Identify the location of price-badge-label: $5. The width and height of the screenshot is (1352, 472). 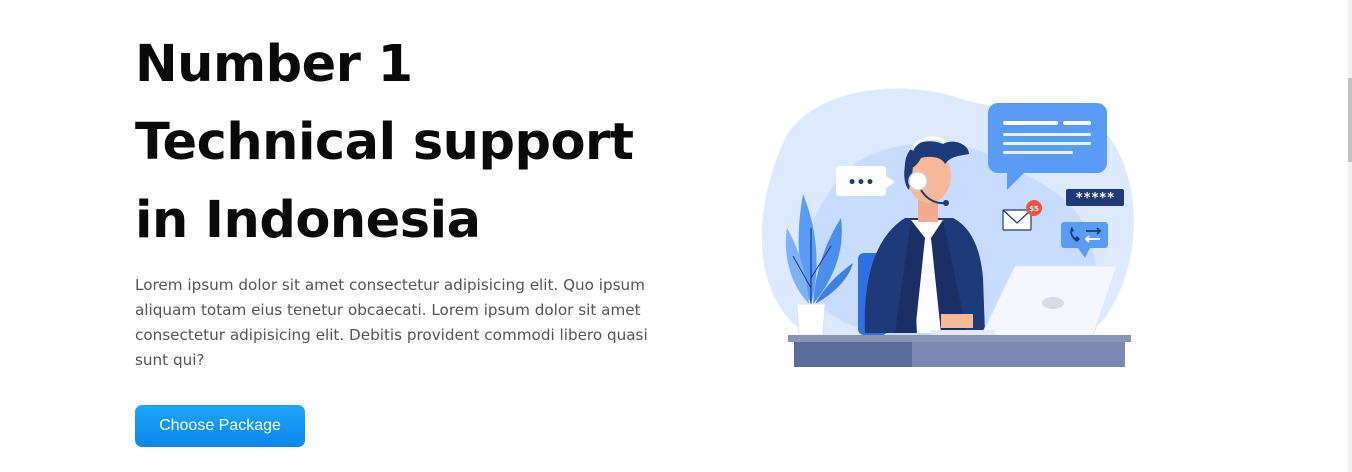
(1034, 209).